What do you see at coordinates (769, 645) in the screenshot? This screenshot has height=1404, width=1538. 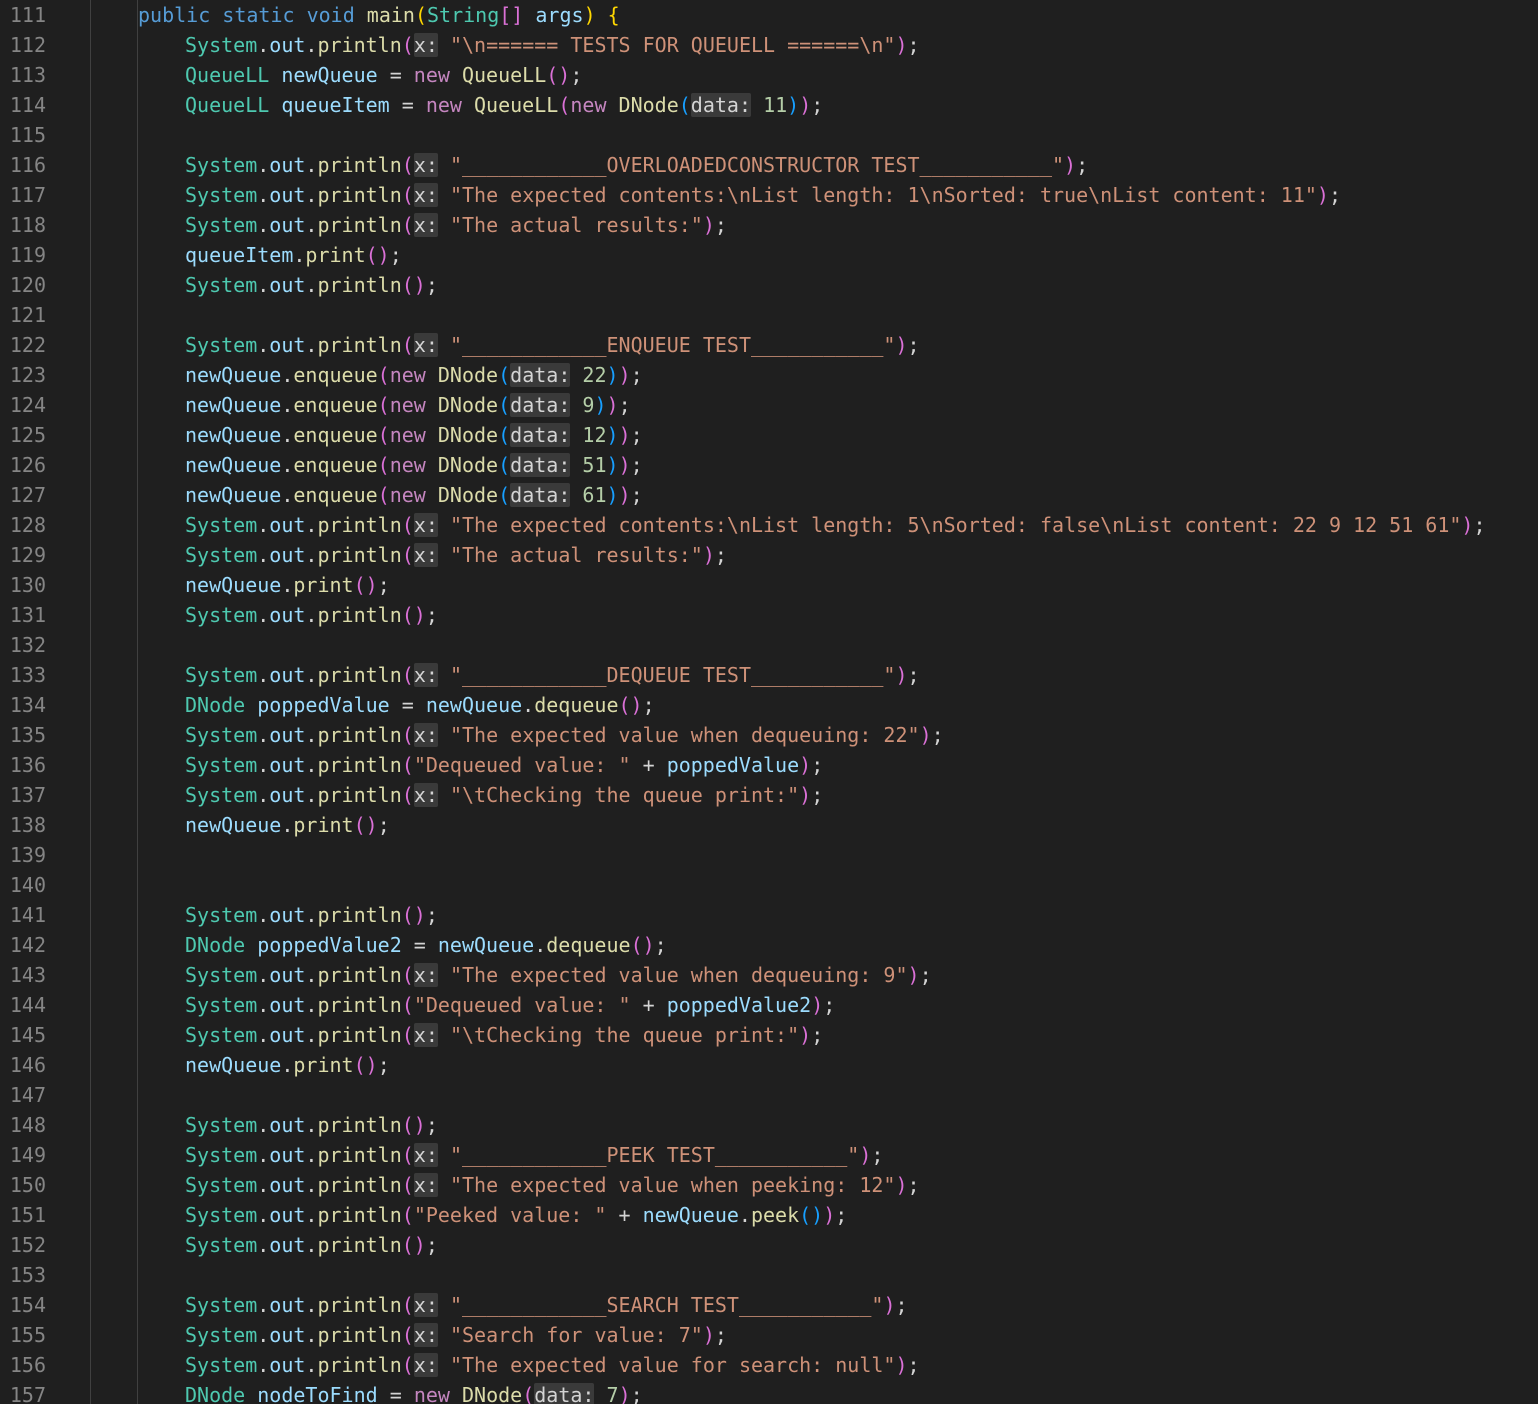 I see `code-line: 132` at bounding box center [769, 645].